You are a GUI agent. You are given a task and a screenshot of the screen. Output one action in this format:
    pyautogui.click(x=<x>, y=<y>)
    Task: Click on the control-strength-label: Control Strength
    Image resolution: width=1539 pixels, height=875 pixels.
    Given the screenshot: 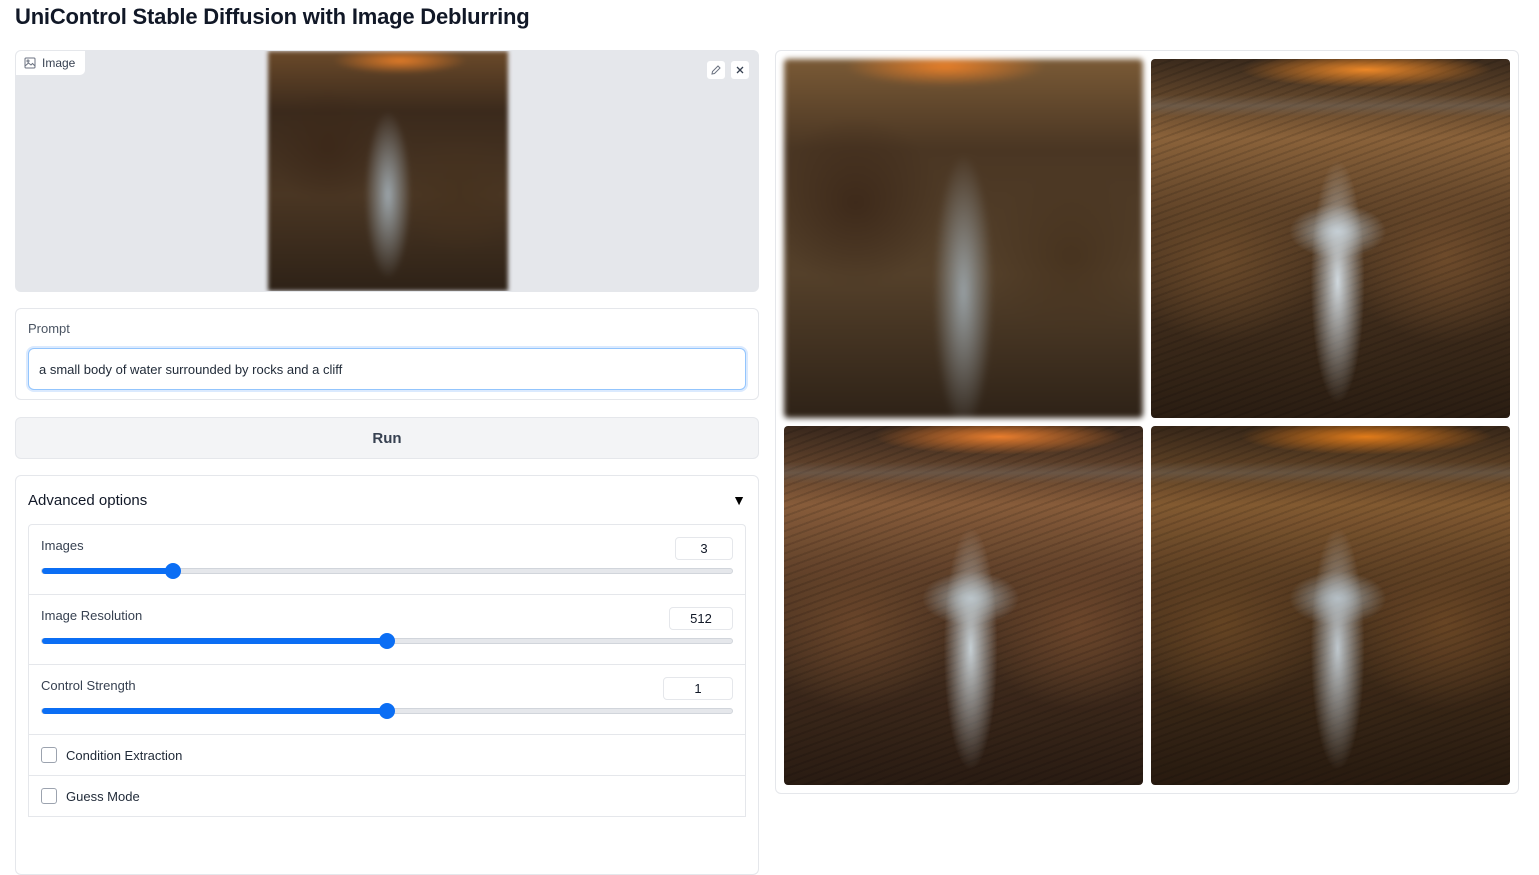 What is the action you would take?
    pyautogui.click(x=88, y=685)
    